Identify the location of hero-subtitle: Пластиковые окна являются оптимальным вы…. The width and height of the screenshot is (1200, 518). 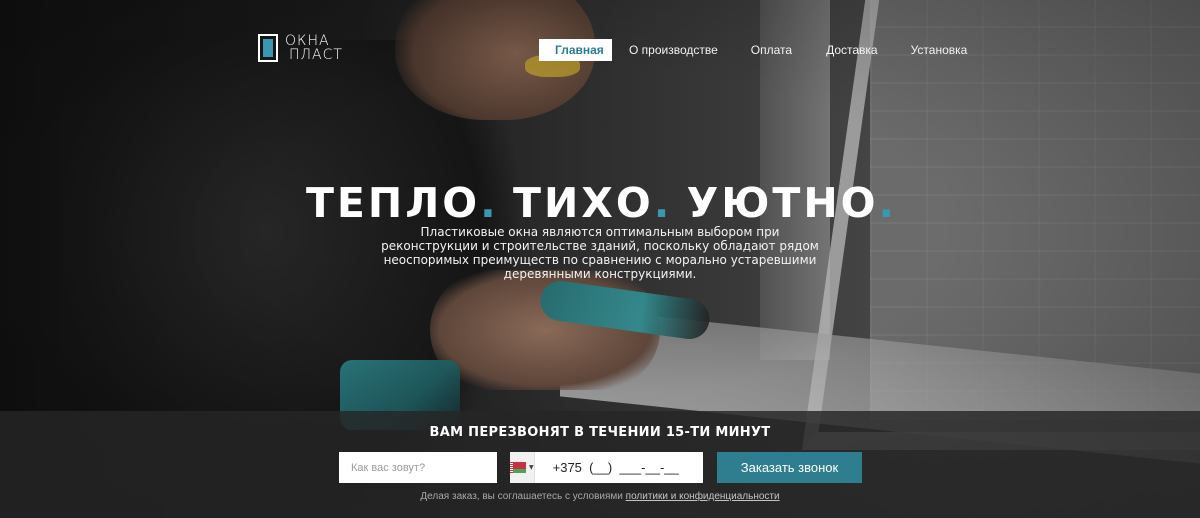
(600, 253).